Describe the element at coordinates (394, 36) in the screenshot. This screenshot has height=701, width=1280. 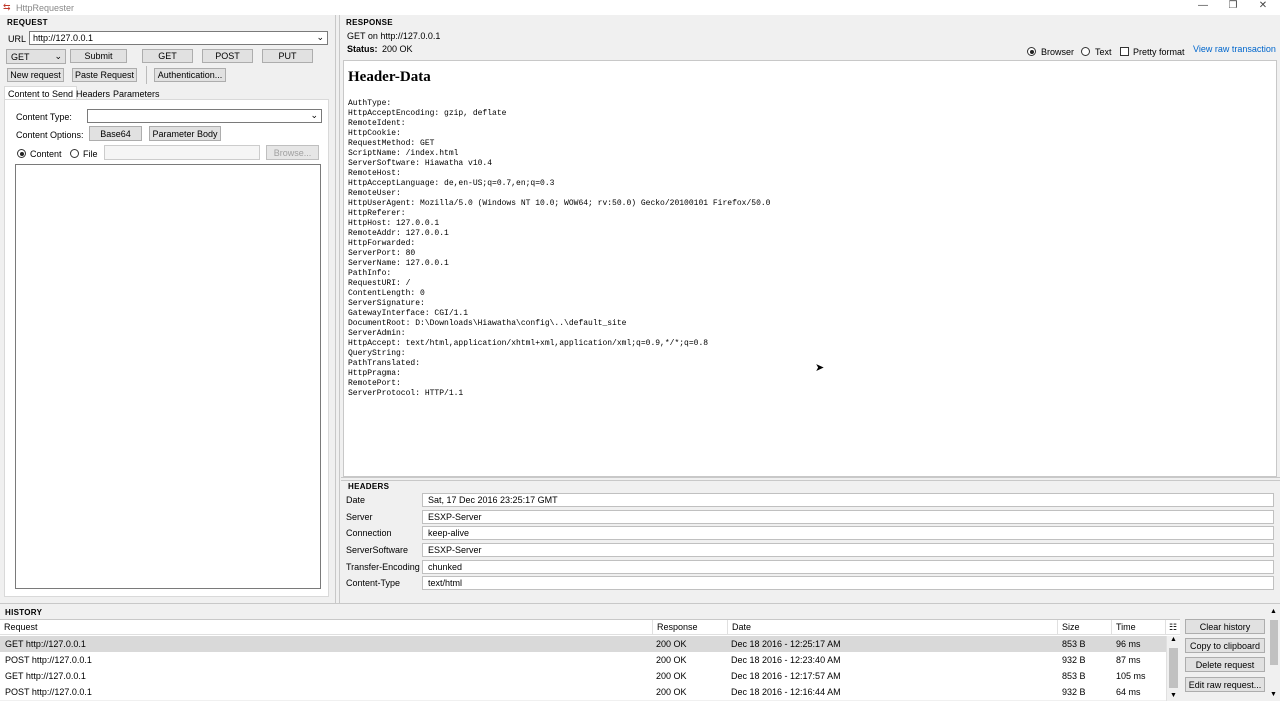
I see `response-summary: GET on http://127.0.0.1` at that location.